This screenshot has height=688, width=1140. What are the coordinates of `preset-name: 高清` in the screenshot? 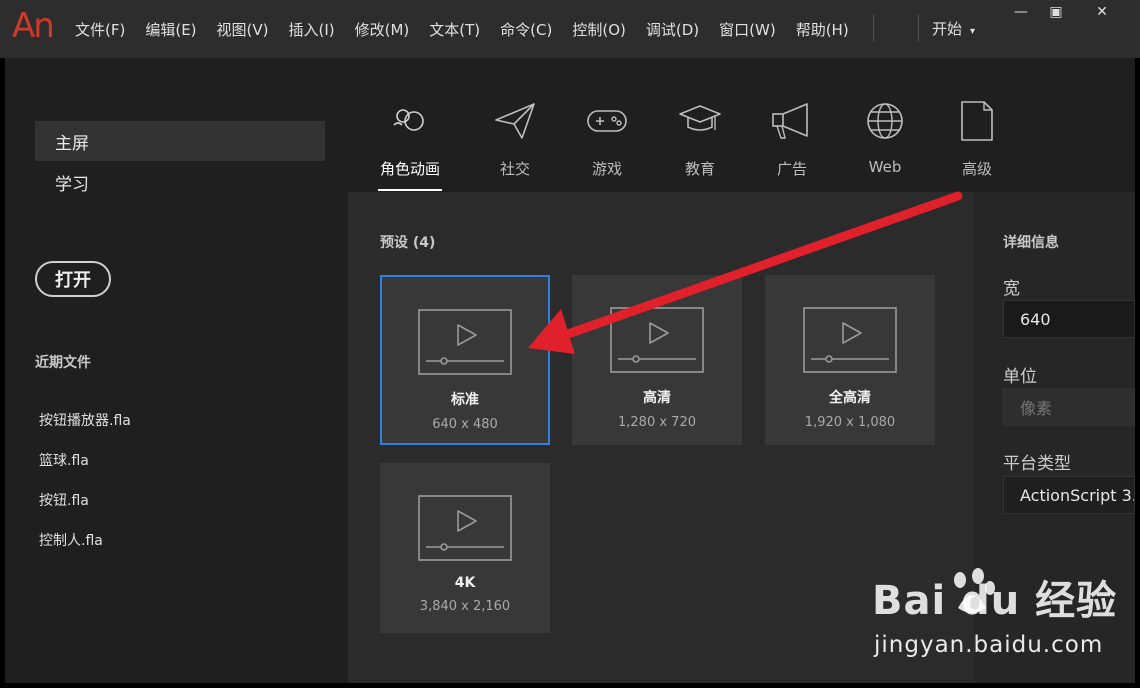 It's located at (657, 398).